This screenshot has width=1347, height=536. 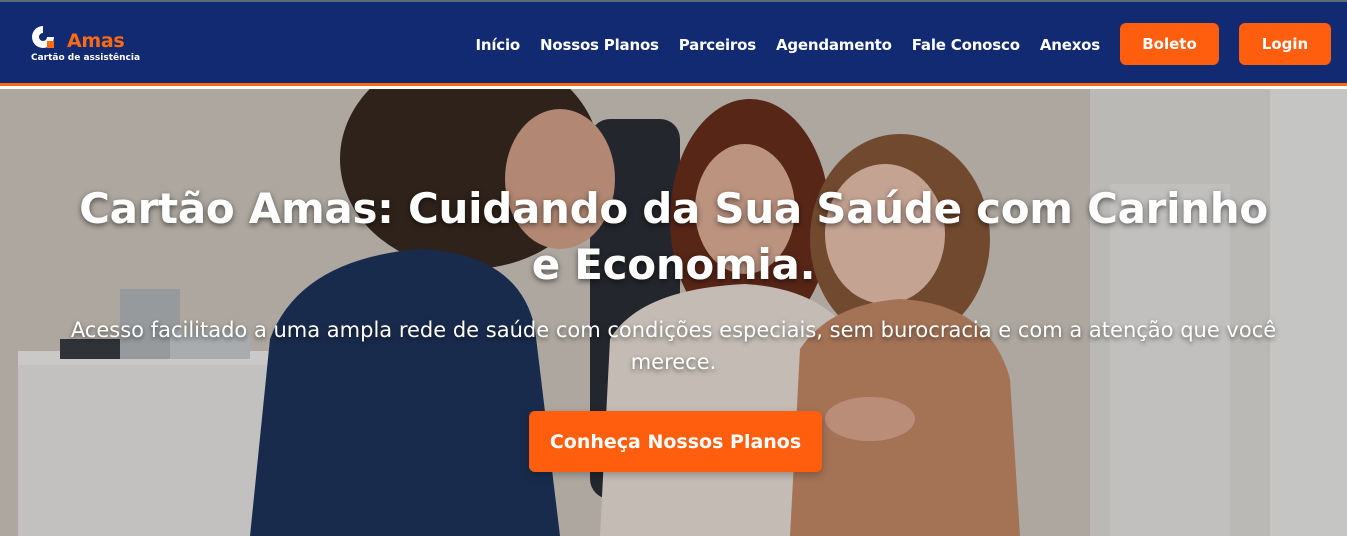 What do you see at coordinates (43, 37) in the screenshot?
I see `logo-mark-icon` at bounding box center [43, 37].